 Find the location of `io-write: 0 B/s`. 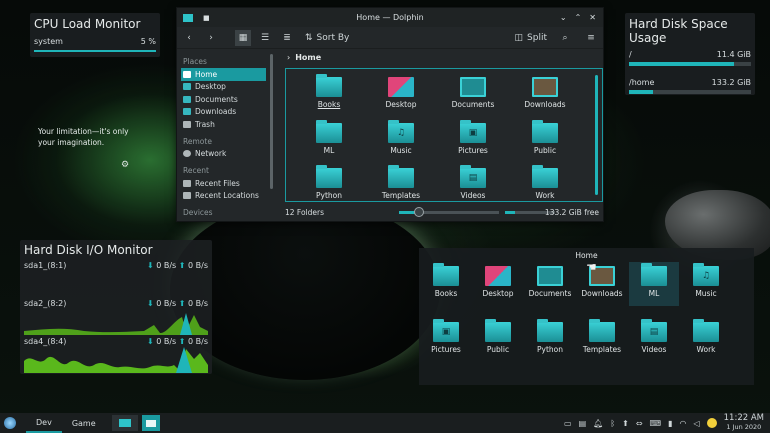

io-write: 0 B/s is located at coordinates (198, 265).